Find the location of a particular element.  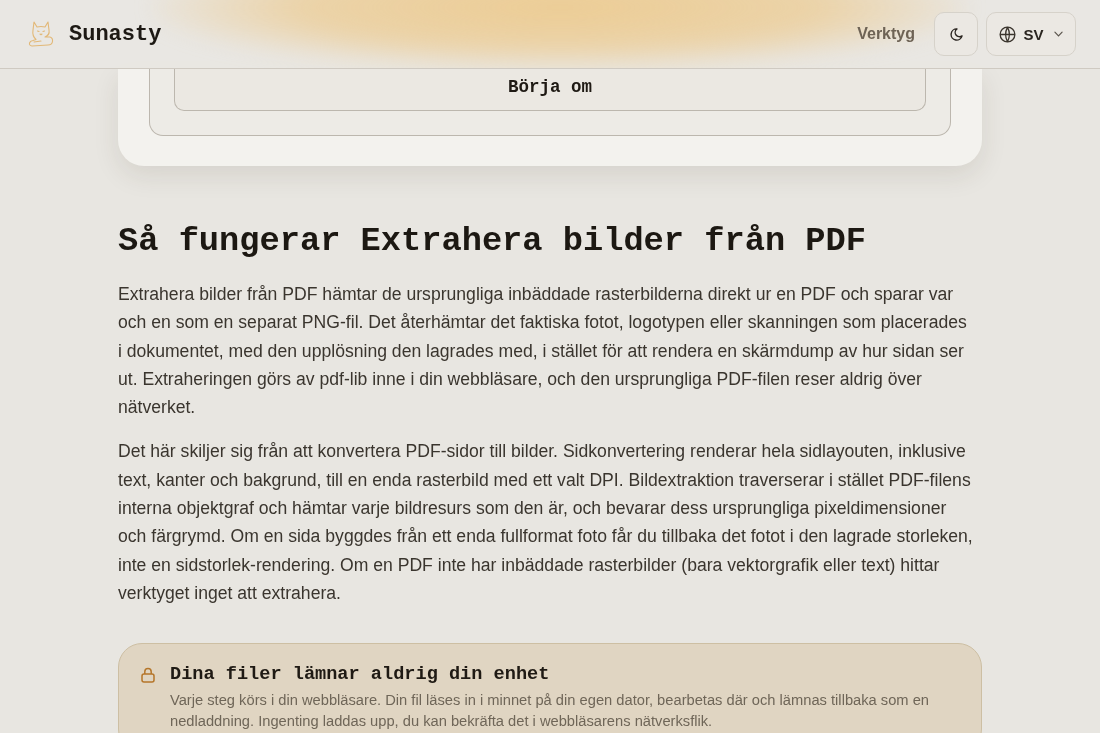

privacy-note-text: Varje steg körs i din webbläsare. Din fil läses in i minnet på din egen dator, bearbetas där och lämnas tillbaka som en nedladdning. Ingenting laddas upp, du kan bekräfta det i webbläsarens nätverksflik. is located at coordinates (550, 711).